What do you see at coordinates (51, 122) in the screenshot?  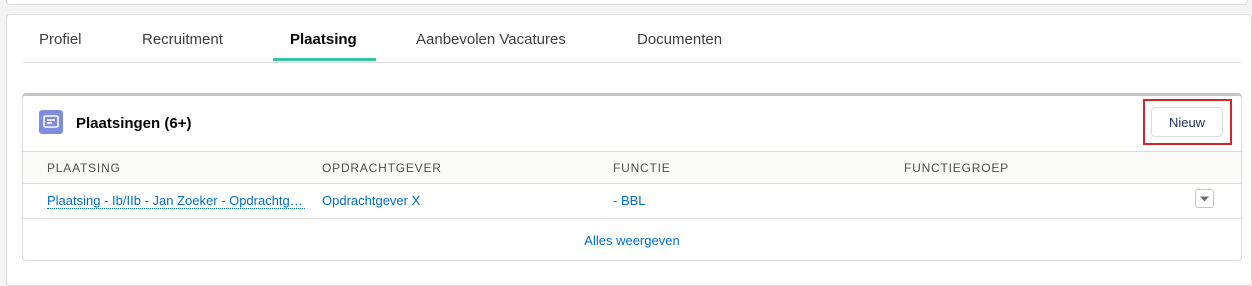 I see `list-icon` at bounding box center [51, 122].